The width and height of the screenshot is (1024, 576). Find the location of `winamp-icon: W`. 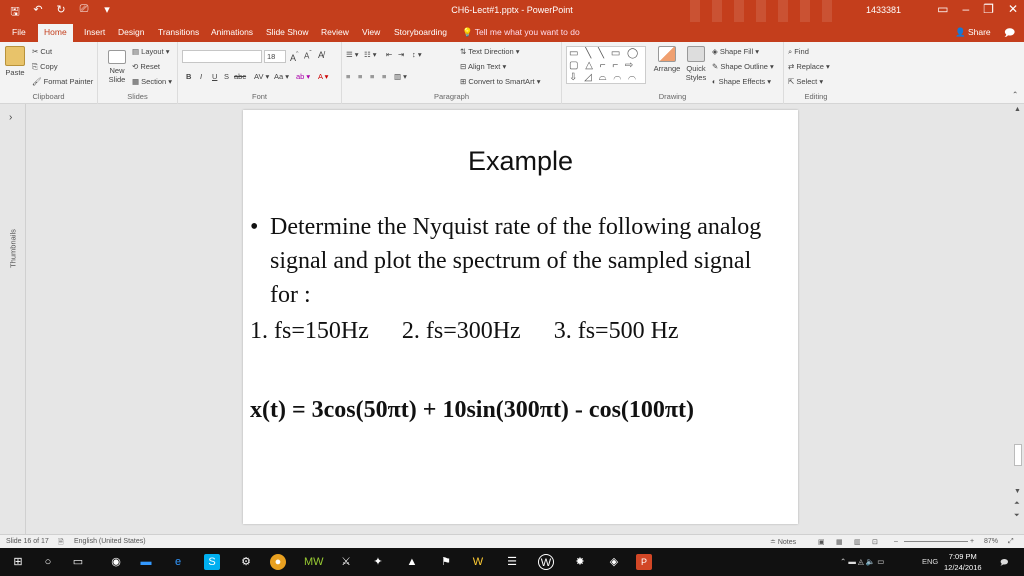

winamp-icon: W is located at coordinates (478, 562).